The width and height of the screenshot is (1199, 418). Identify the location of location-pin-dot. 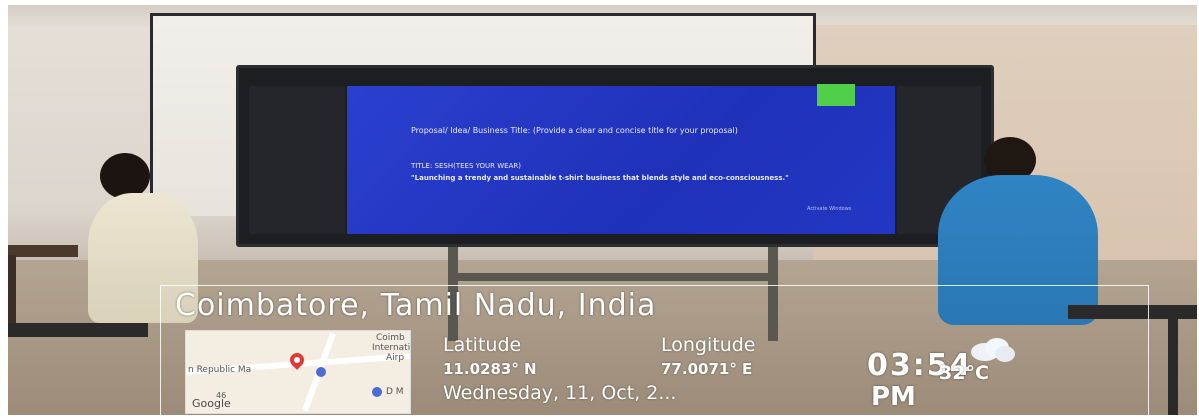
(297, 360).